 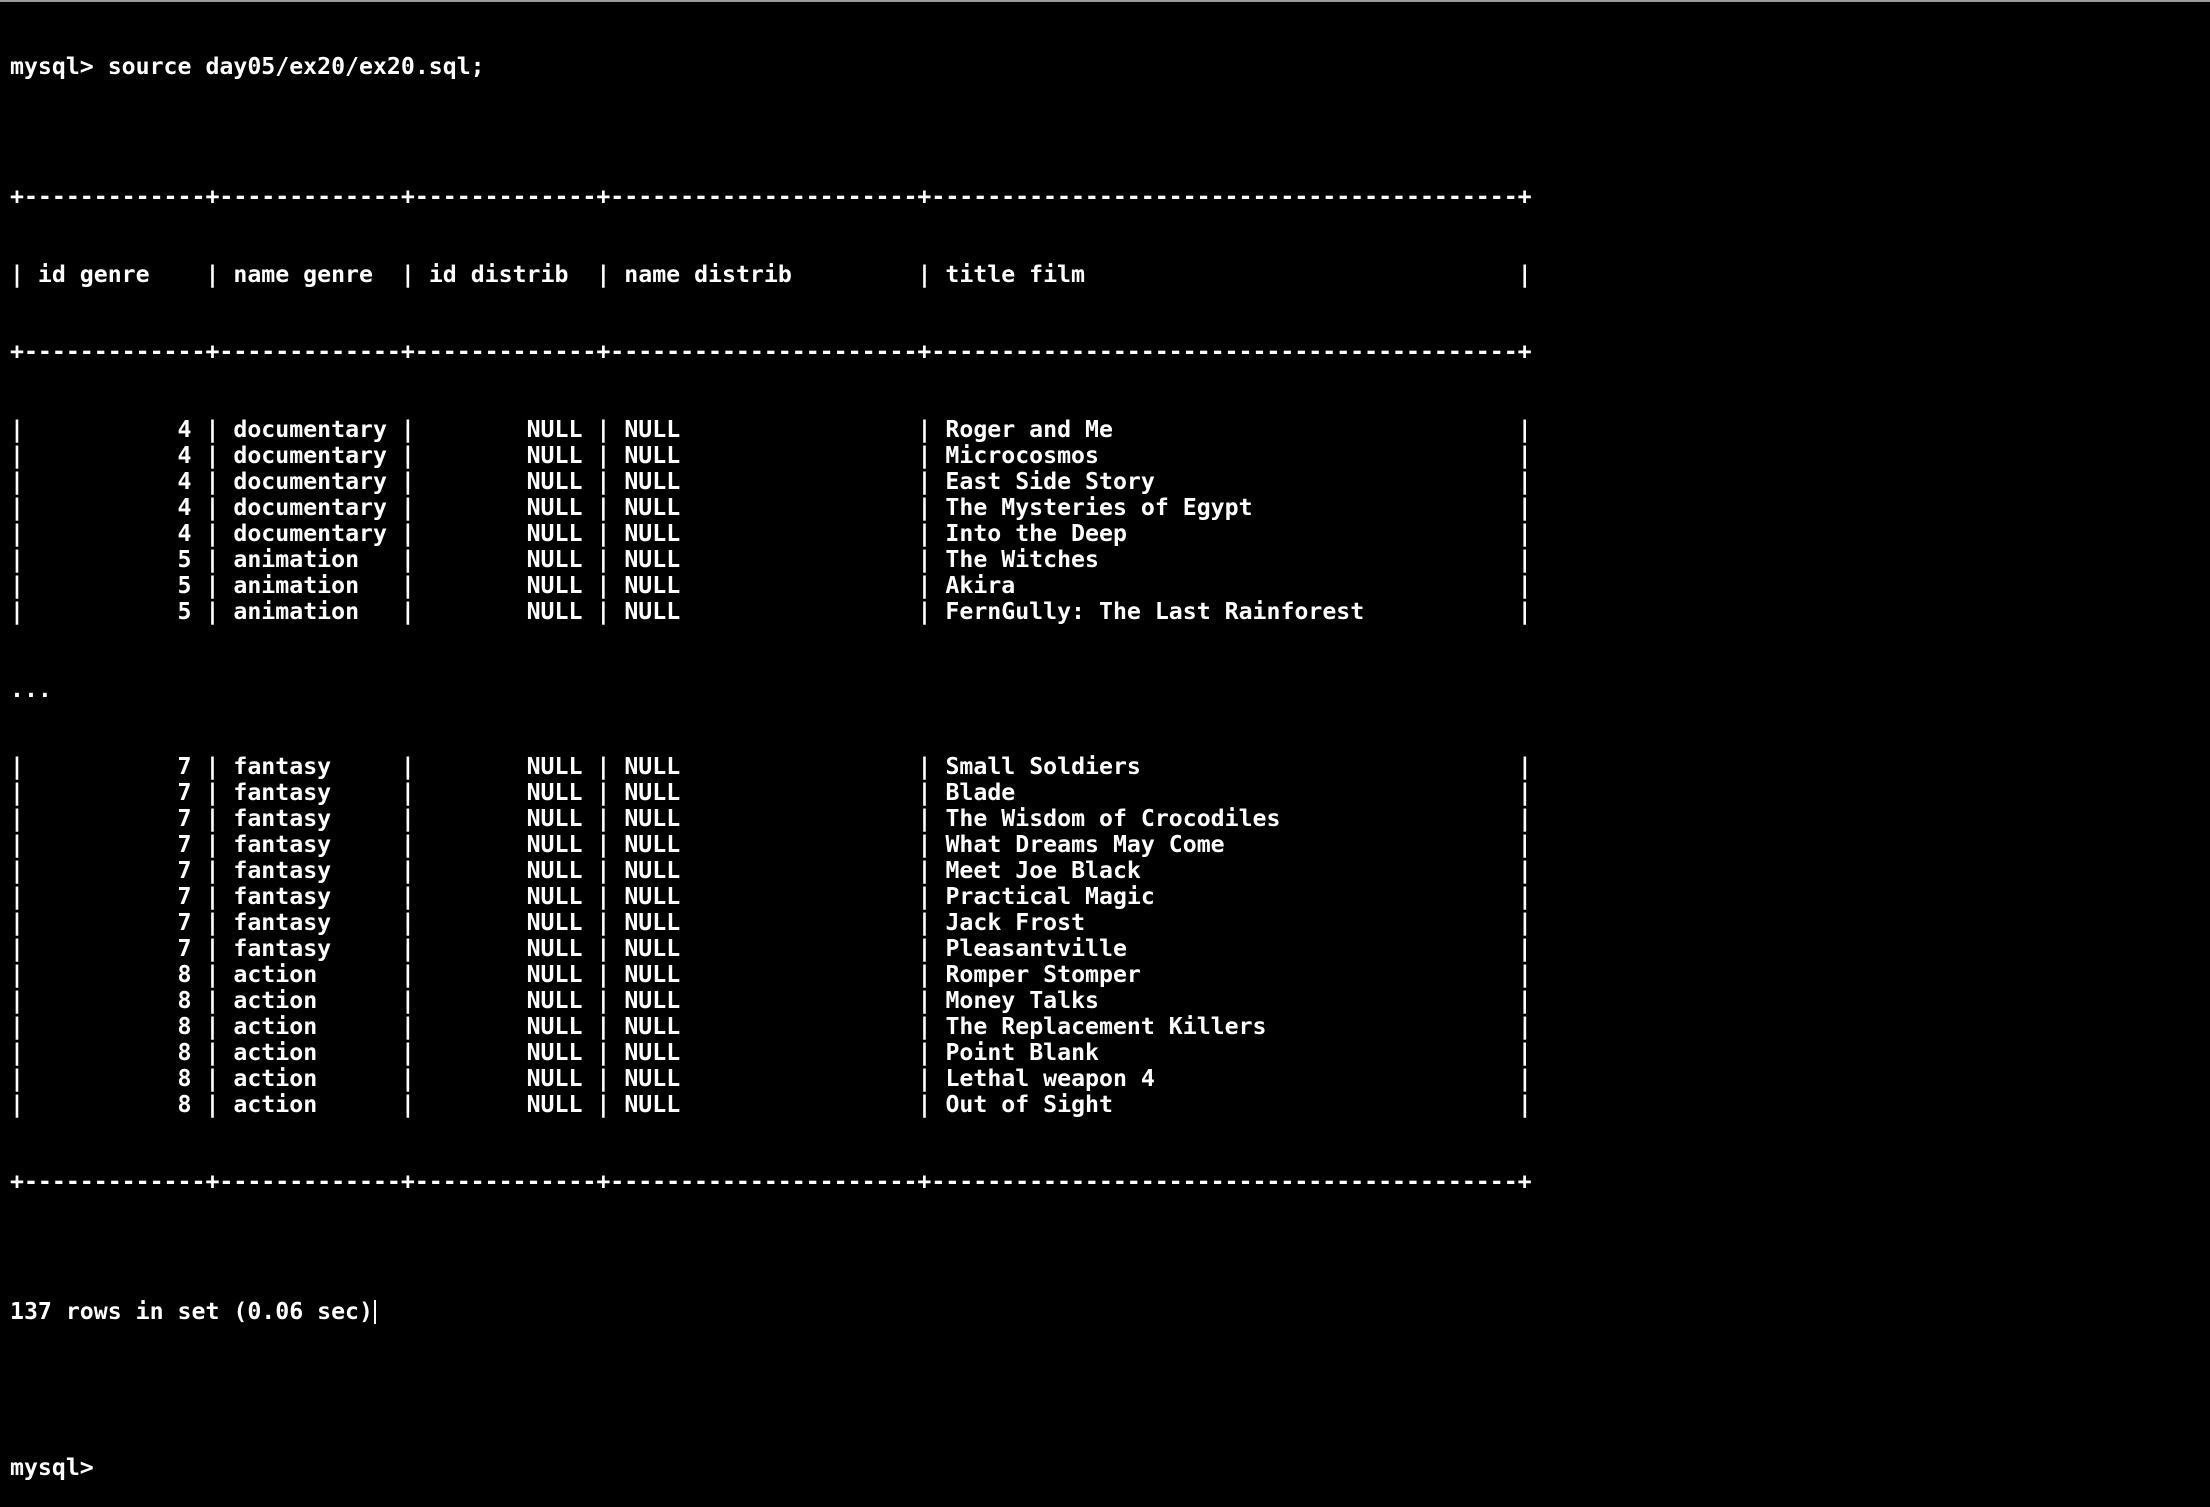 What do you see at coordinates (1043, 974) in the screenshot?
I see `cell-title-film: Romper Stomper` at bounding box center [1043, 974].